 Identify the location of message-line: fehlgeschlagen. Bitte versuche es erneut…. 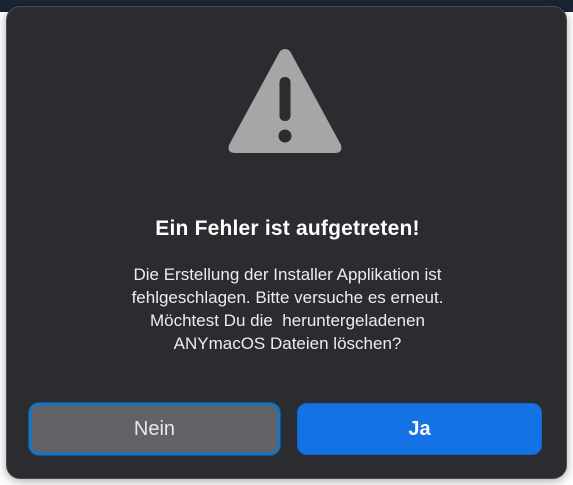
(287, 297).